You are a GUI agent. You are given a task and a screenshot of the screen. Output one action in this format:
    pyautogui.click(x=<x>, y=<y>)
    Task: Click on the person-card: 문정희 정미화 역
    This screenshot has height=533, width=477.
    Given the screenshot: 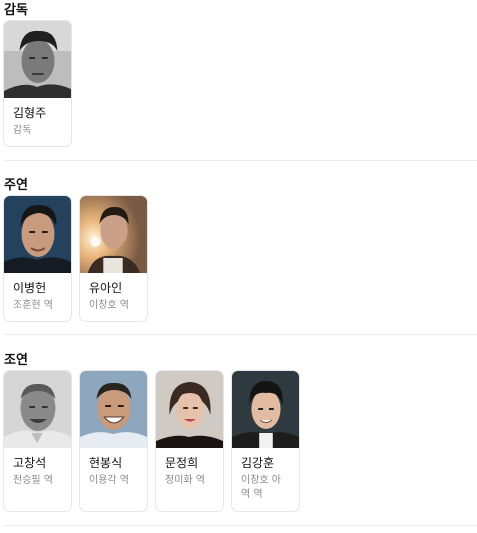 What is the action you would take?
    pyautogui.click(x=189, y=441)
    